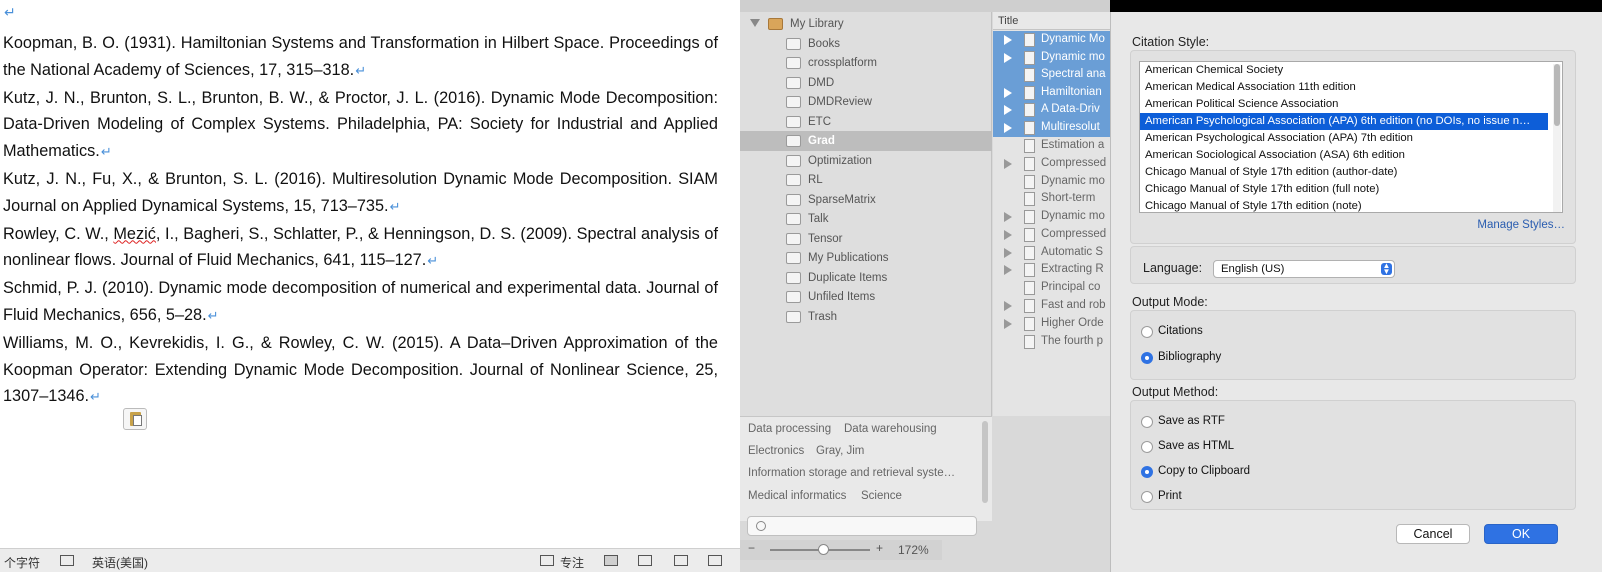  What do you see at coordinates (866, 219) in the screenshot?
I see `collection-talk: Talk` at bounding box center [866, 219].